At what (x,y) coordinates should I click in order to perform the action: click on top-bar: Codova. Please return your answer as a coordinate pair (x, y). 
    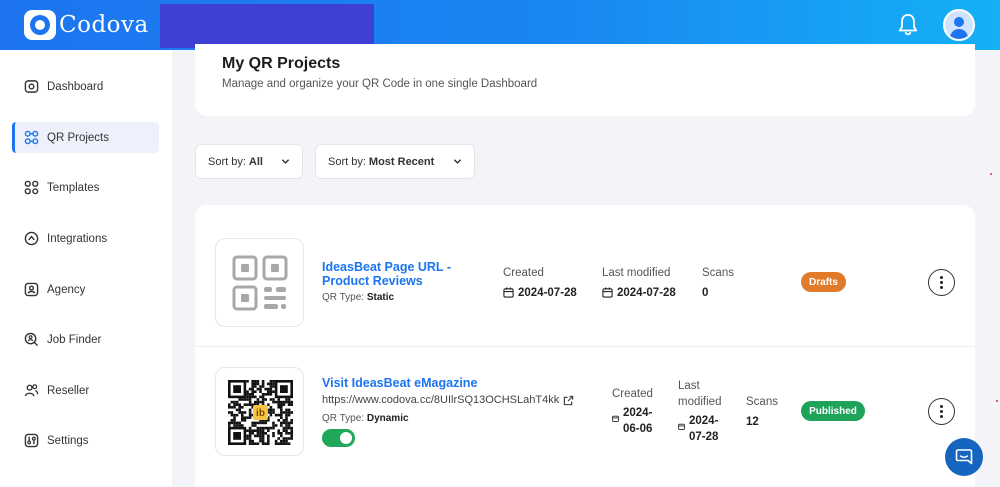
    Looking at the image, I should click on (500, 25).